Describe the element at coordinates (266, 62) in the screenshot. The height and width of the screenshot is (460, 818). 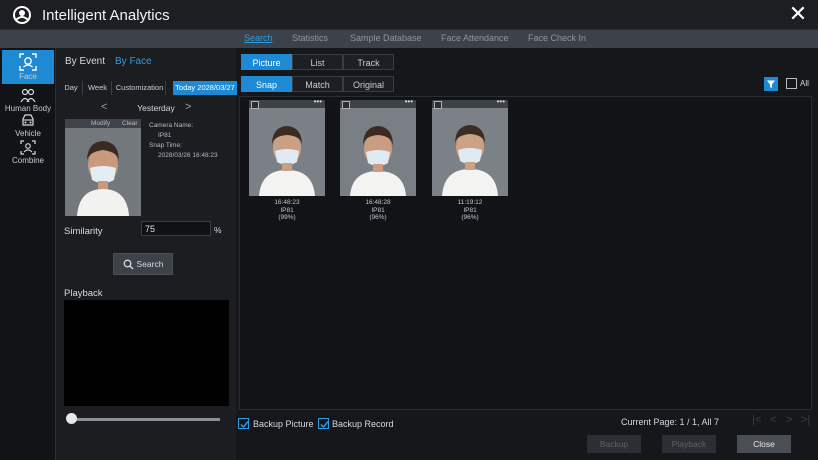
I see `view-picture-button: Picture` at that location.